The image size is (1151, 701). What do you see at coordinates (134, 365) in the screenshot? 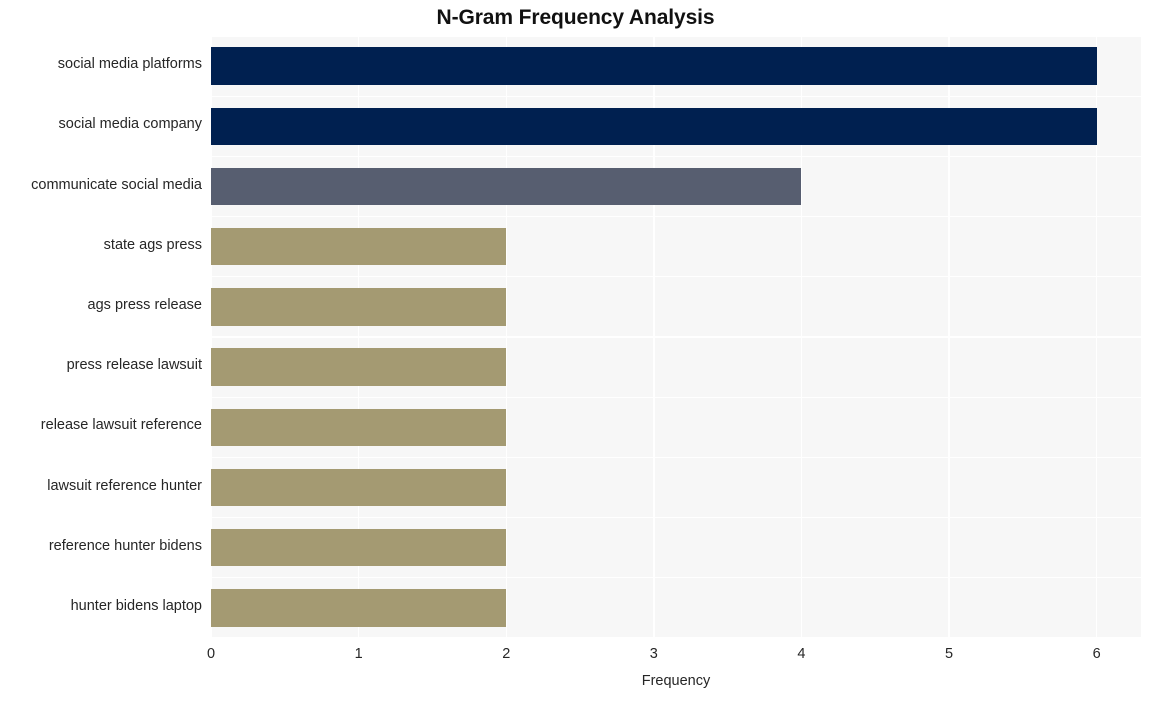
I see `y-axis-tick-label: press release lawsuit` at bounding box center [134, 365].